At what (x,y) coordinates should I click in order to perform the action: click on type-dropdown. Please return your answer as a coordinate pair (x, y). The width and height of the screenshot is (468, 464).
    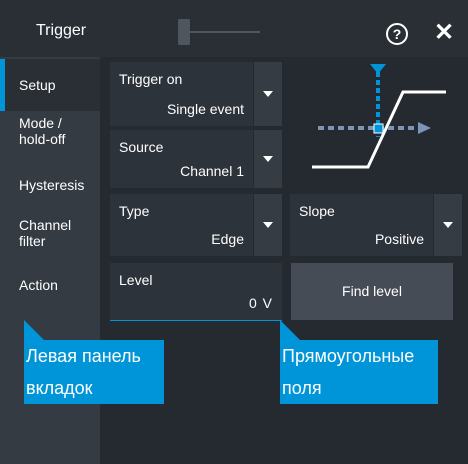
    Looking at the image, I should click on (268, 225).